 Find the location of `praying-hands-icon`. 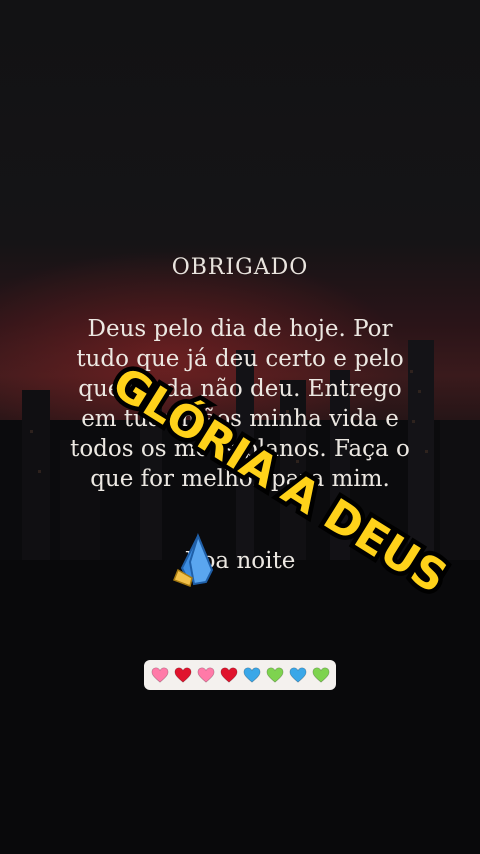

praying-hands-icon is located at coordinates (193, 560).